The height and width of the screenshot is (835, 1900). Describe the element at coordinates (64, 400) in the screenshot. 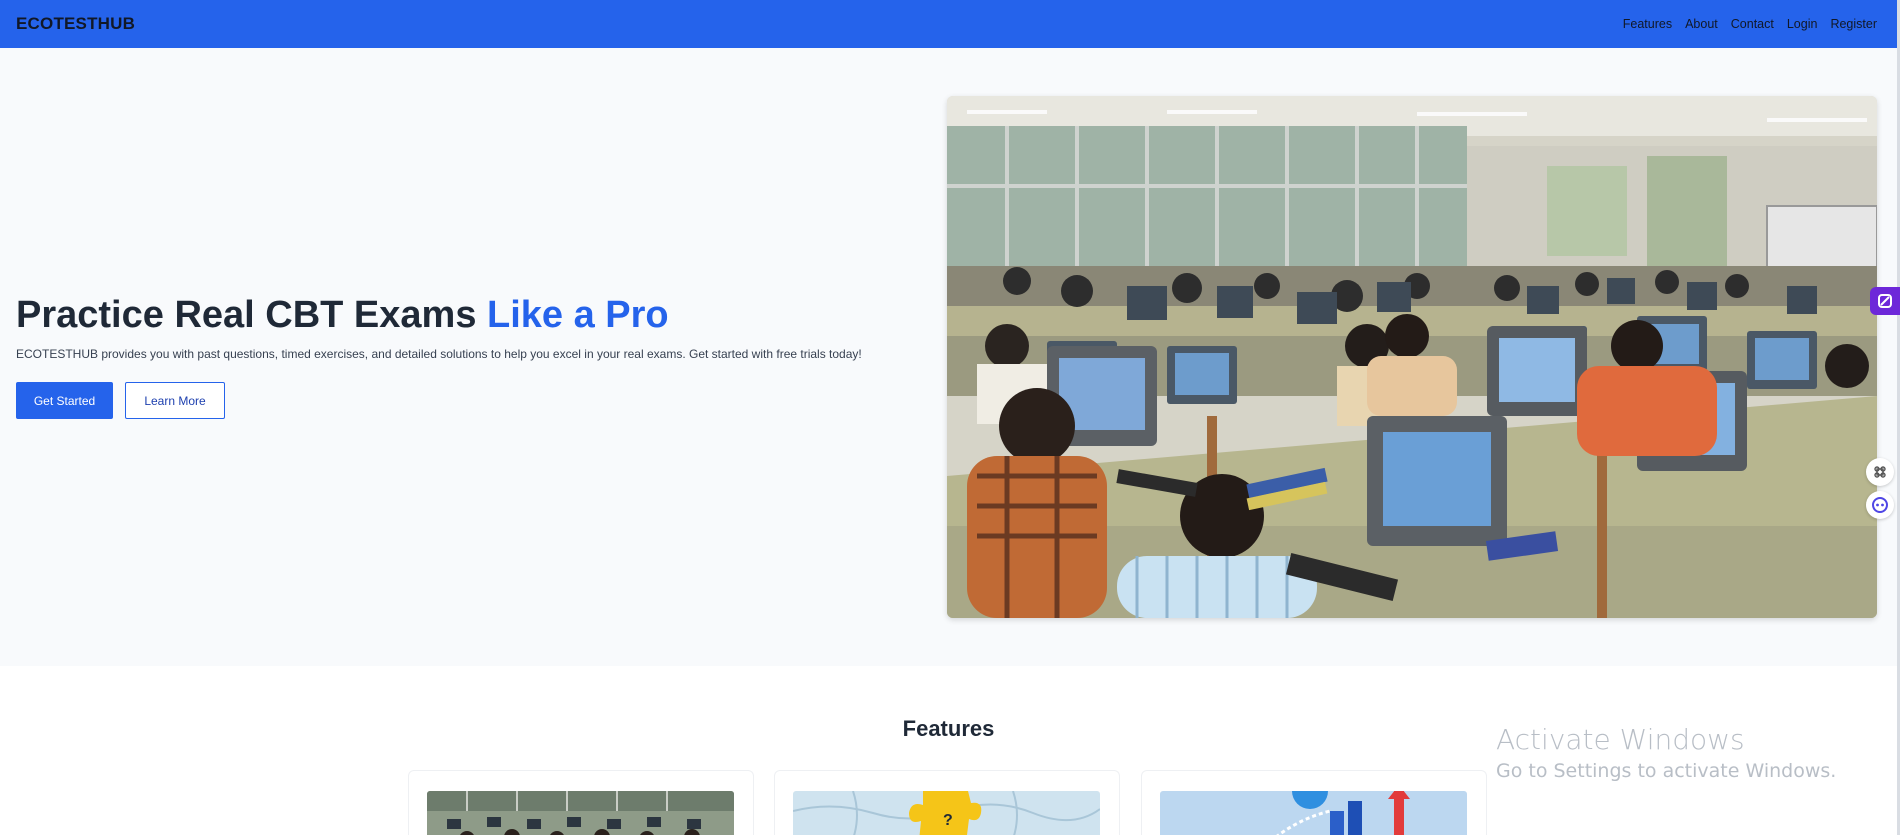

I see `get-started-button: Get Started` at that location.